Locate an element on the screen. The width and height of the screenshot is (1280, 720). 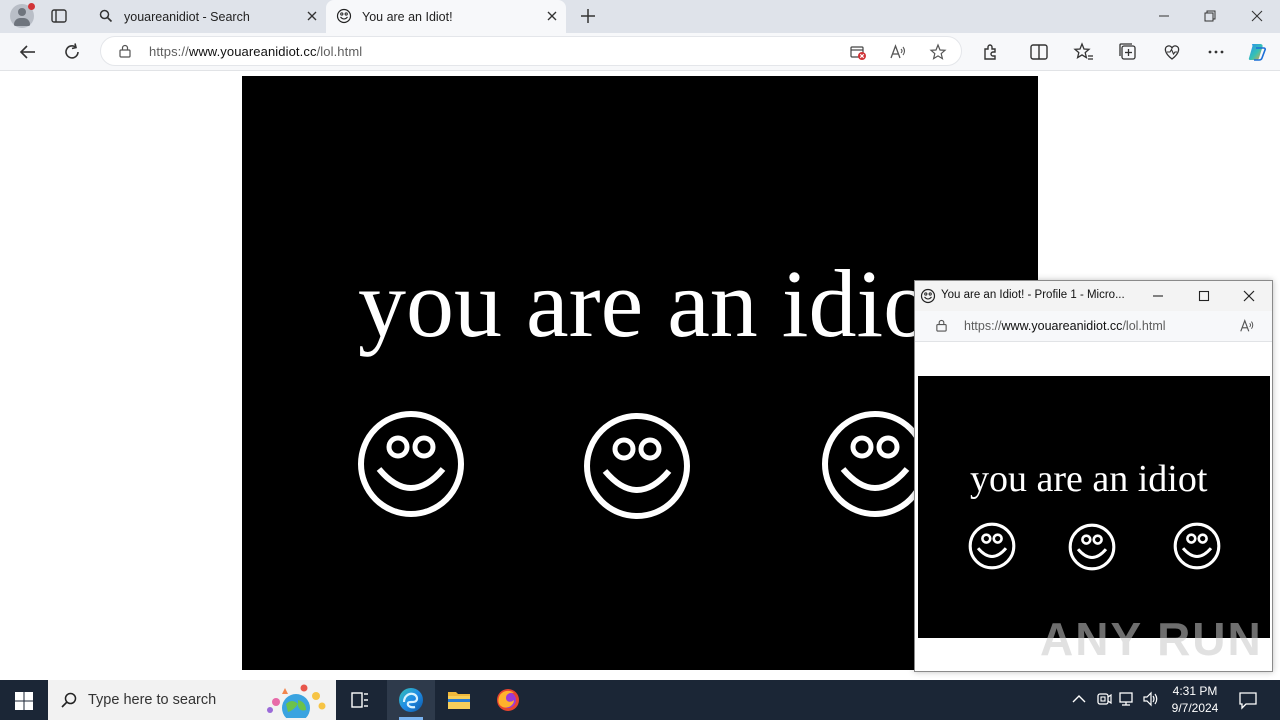
show-hidden-icons-icon is located at coordinates (1079, 699).